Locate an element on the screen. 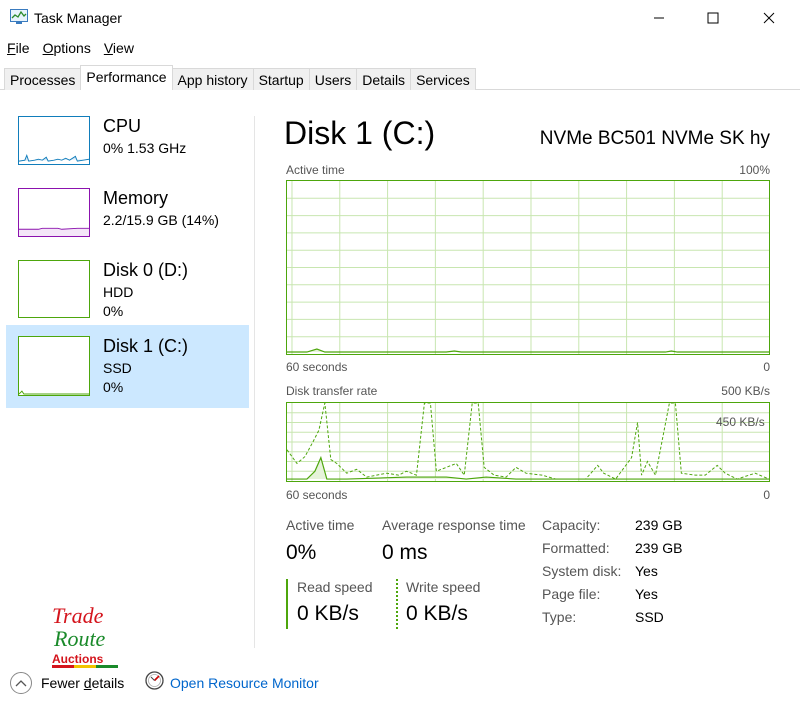 The image size is (800, 712). trade-route-auctions-logo: Trade Route Auctions is located at coordinates (85, 635).